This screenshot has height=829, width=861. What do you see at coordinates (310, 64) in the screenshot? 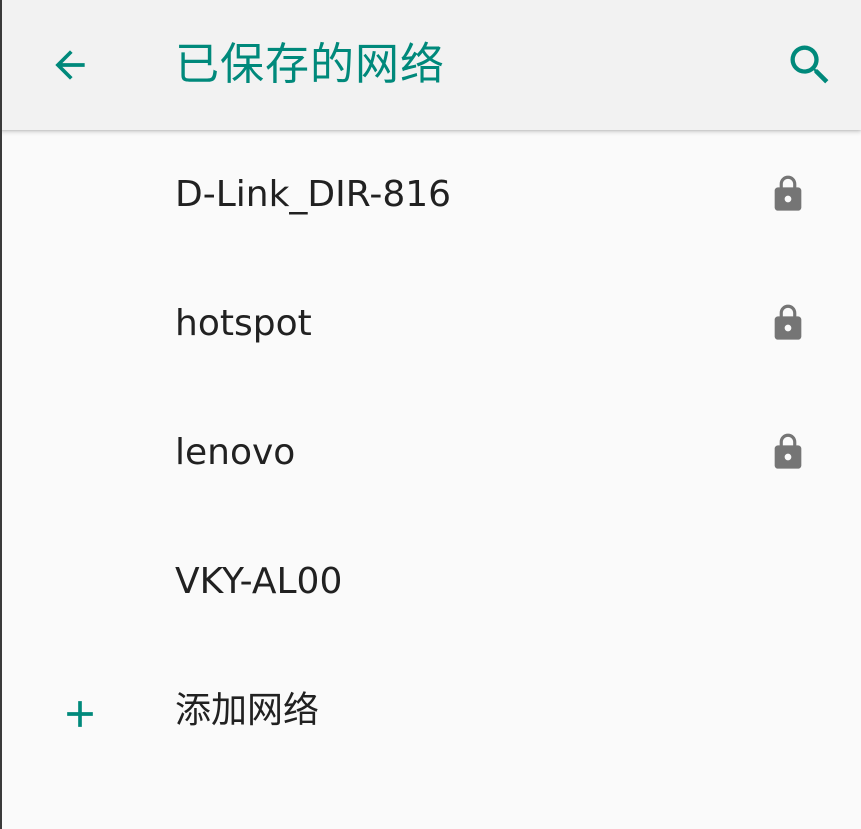
I see `page-title: 已保存的网络` at bounding box center [310, 64].